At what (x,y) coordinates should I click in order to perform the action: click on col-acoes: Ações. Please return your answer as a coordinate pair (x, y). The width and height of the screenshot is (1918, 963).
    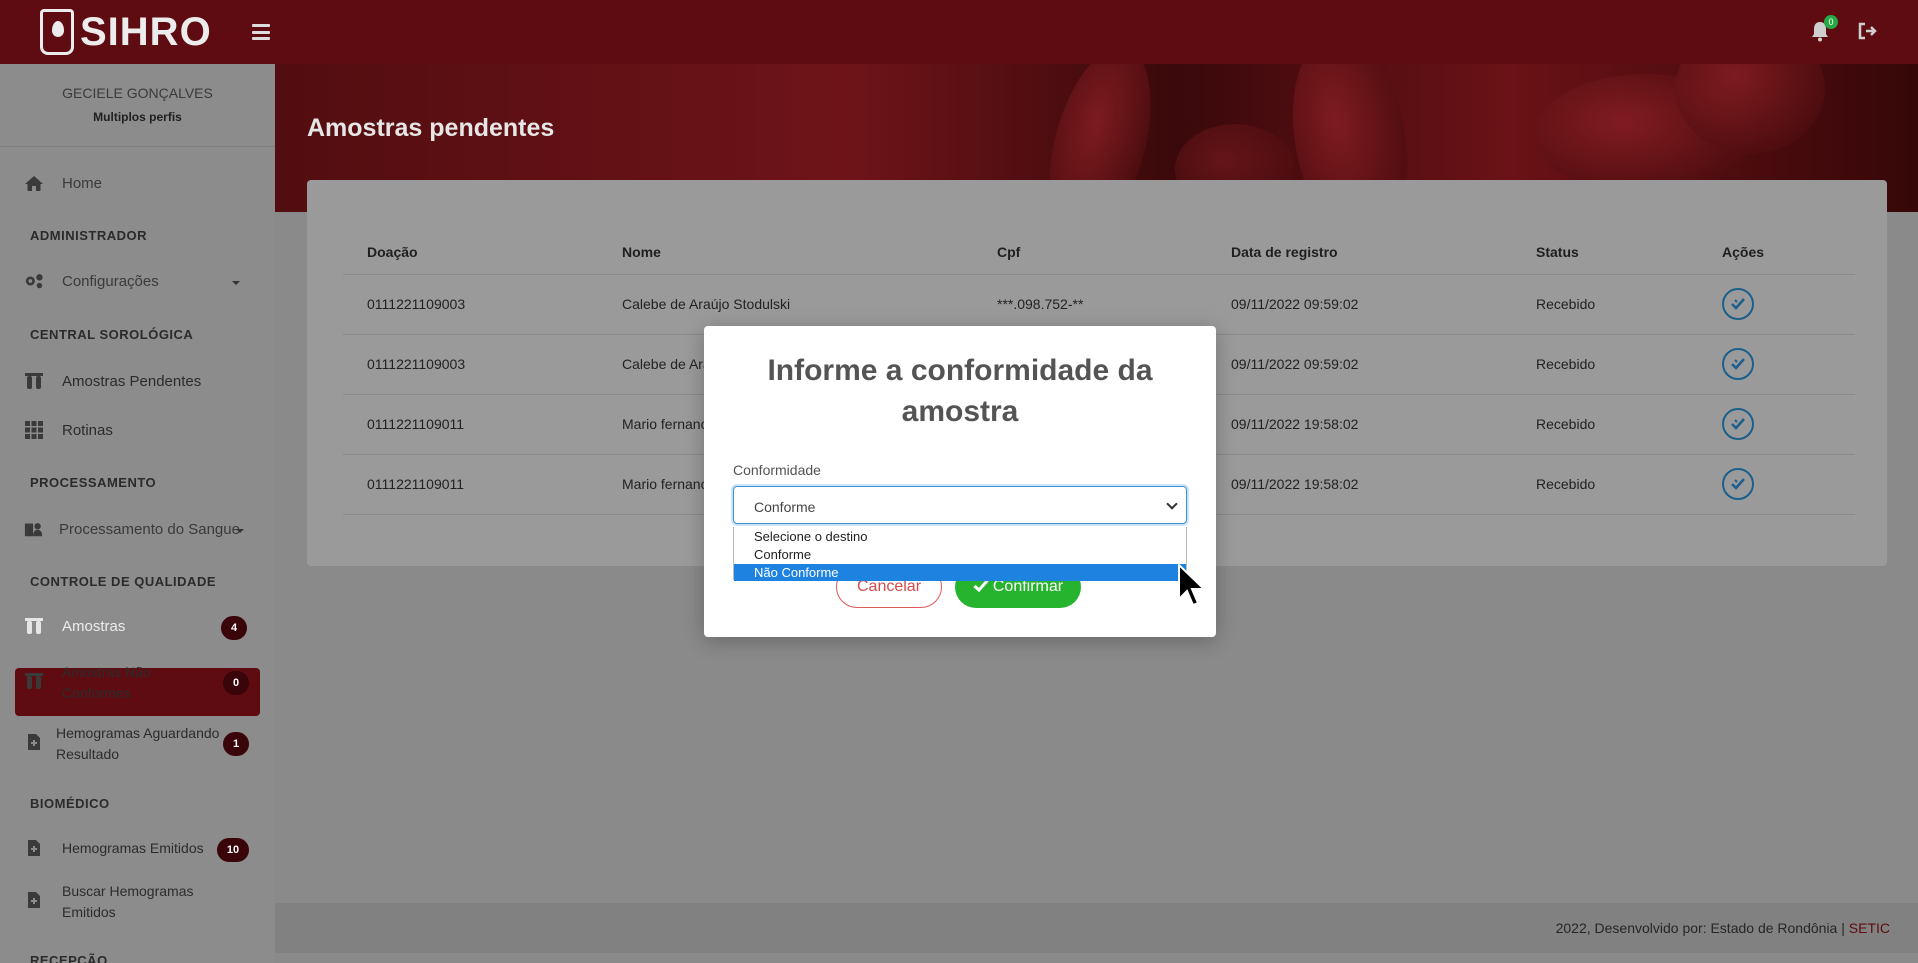
    Looking at the image, I should click on (1743, 252).